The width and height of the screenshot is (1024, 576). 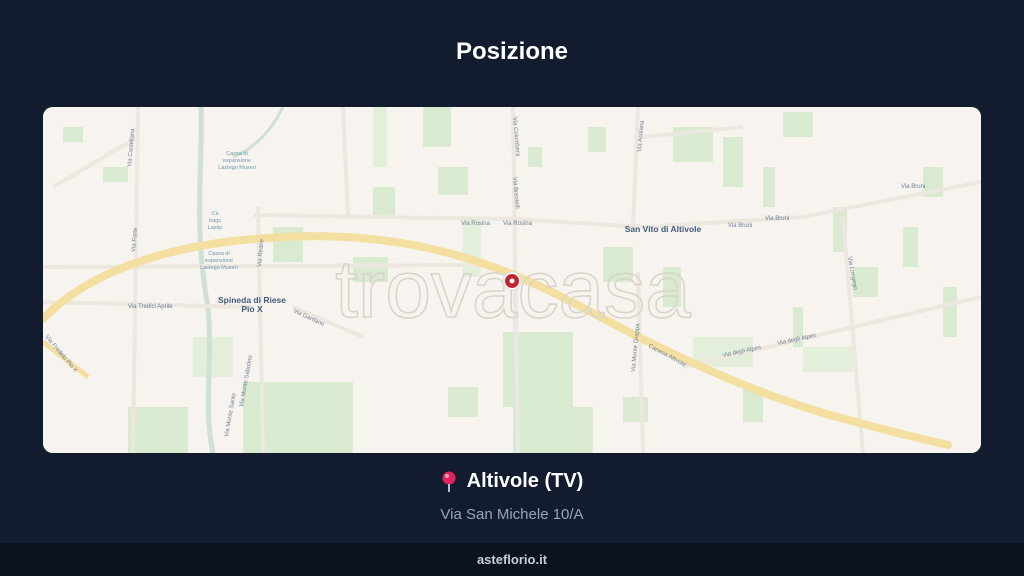 I want to click on footer: asteflorio.it, so click(x=512, y=559).